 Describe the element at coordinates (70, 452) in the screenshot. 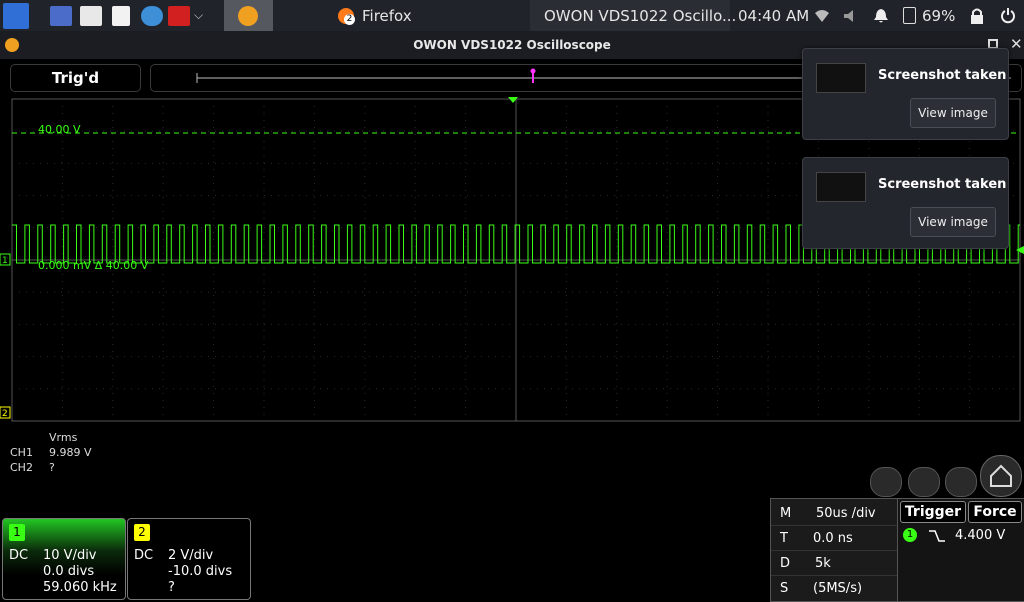

I see `measure-ch1-value: 9.989 V` at that location.